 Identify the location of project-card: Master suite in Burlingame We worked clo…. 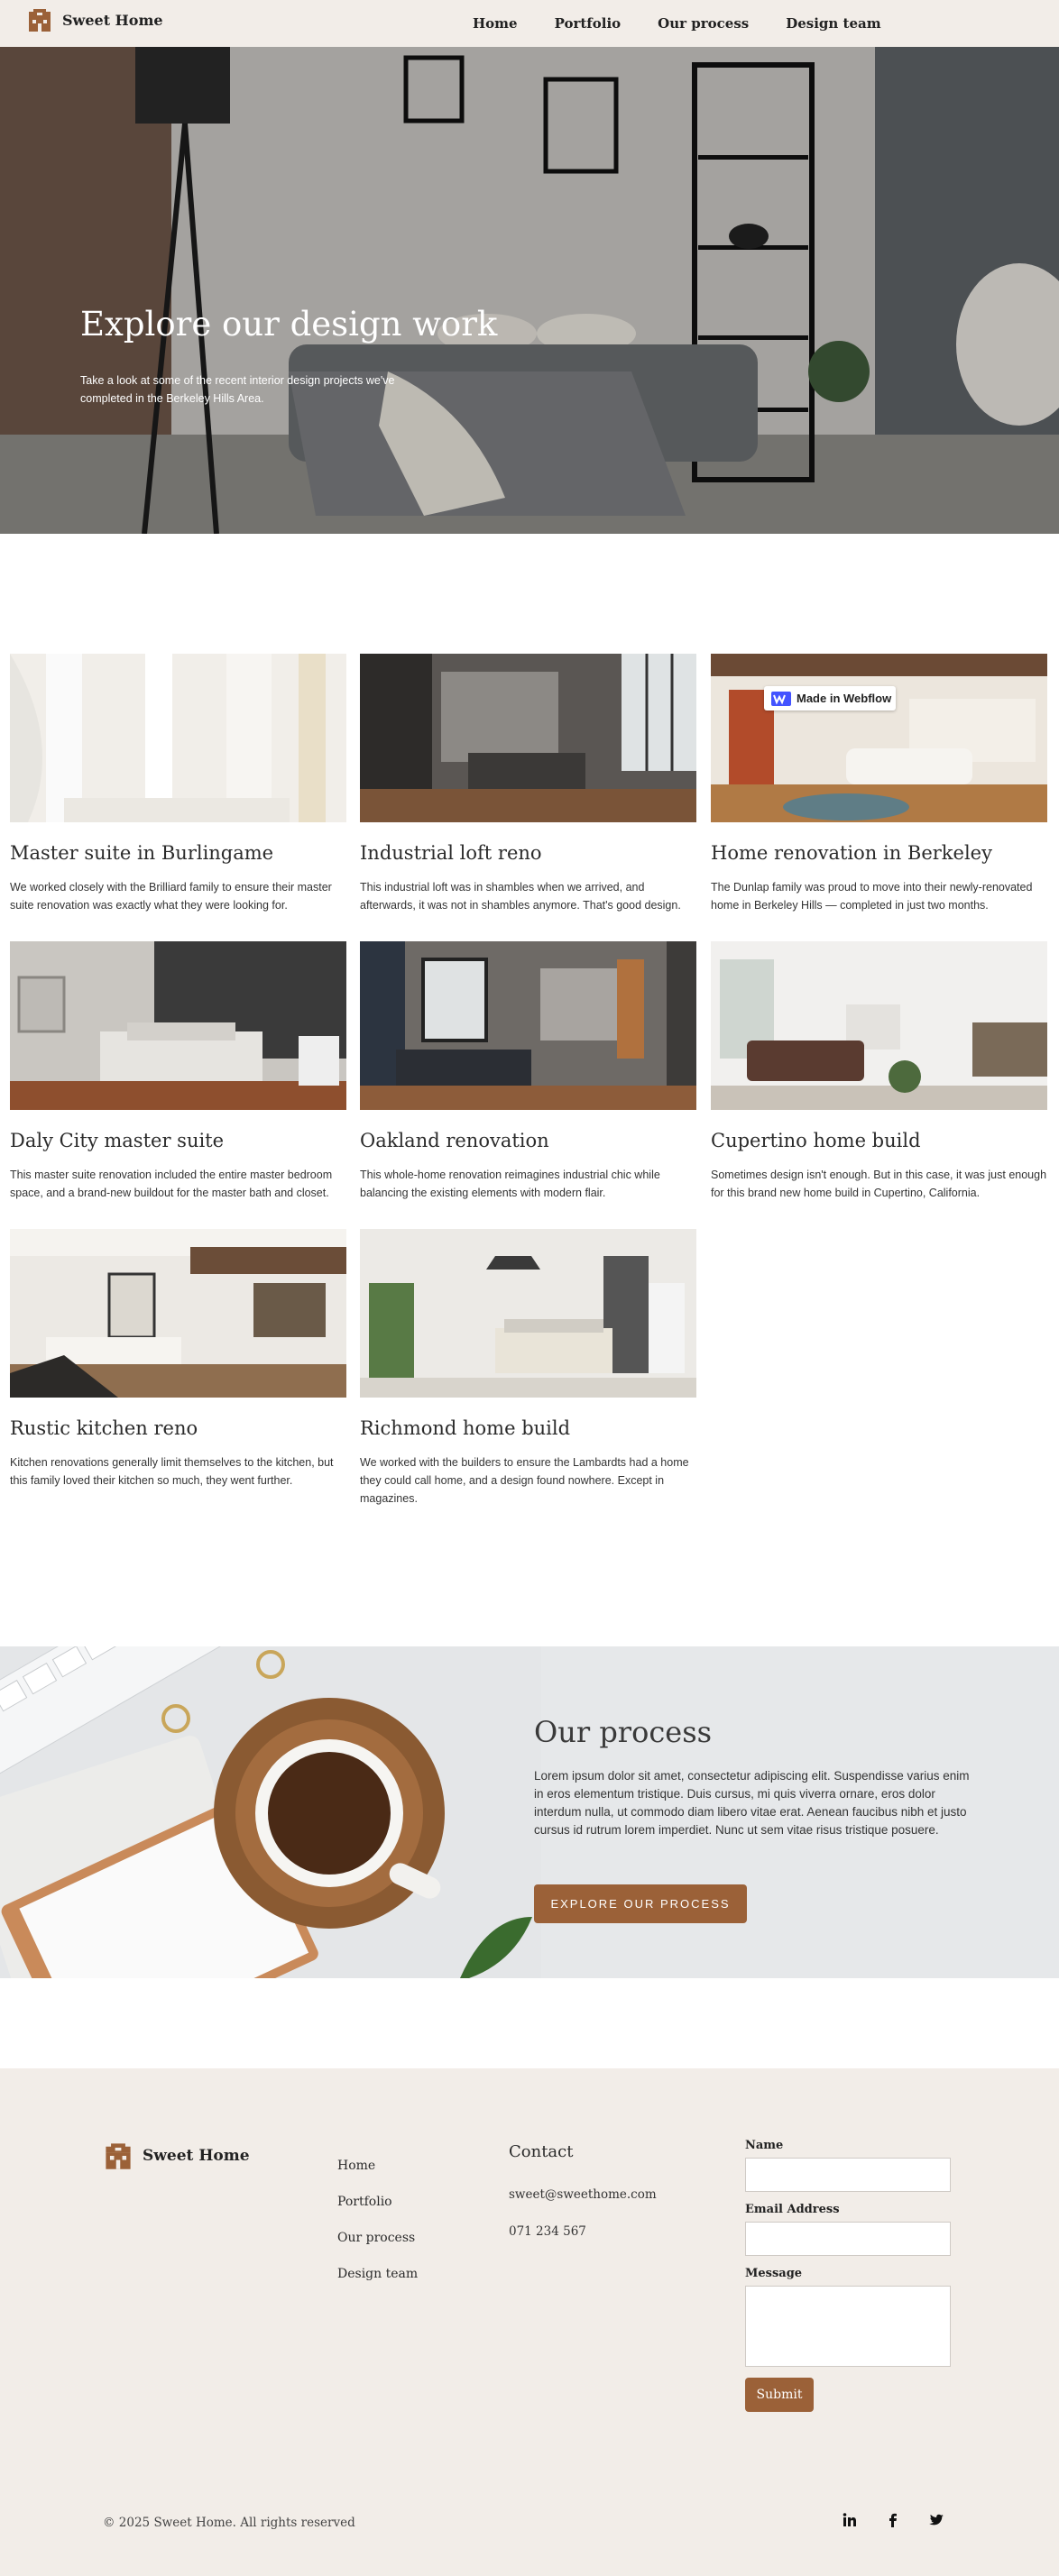
(178, 784).